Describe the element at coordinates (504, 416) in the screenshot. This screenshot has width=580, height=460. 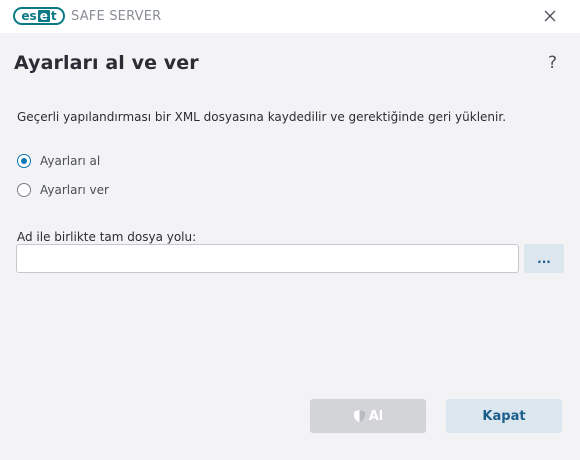
I see `close-button: Kapat` at that location.